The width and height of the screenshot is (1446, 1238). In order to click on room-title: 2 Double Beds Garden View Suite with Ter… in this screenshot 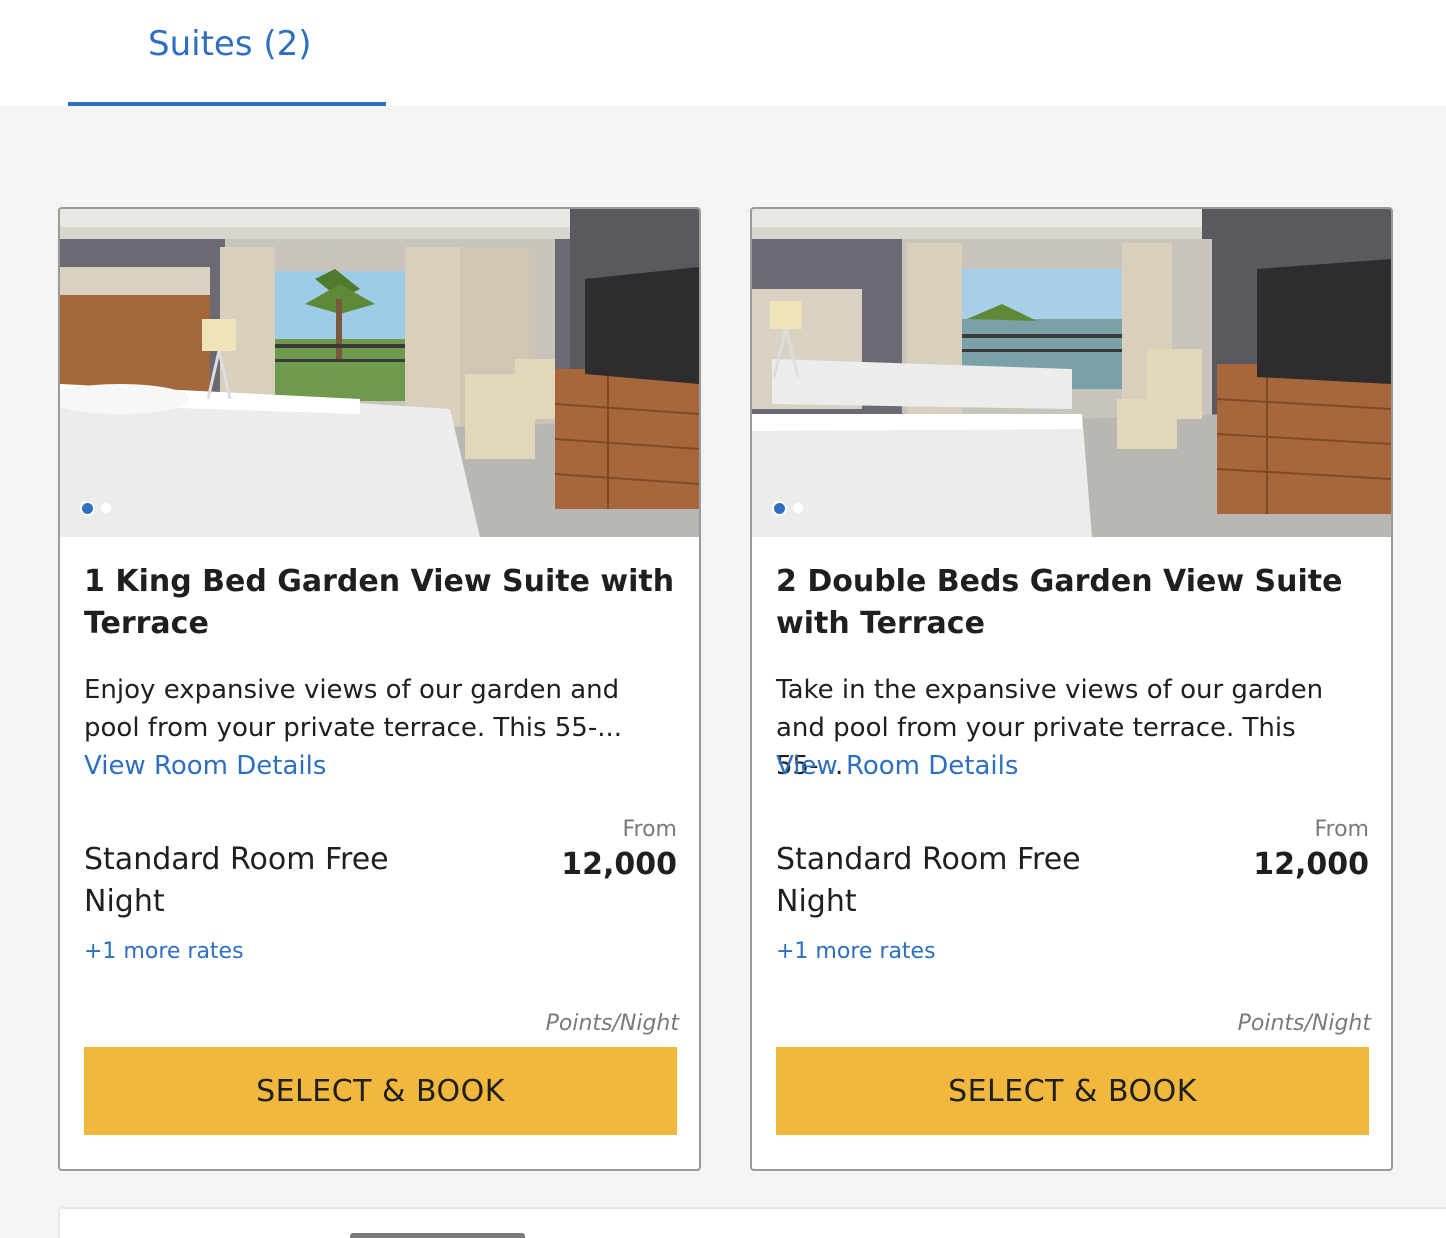, I will do `click(1059, 602)`.